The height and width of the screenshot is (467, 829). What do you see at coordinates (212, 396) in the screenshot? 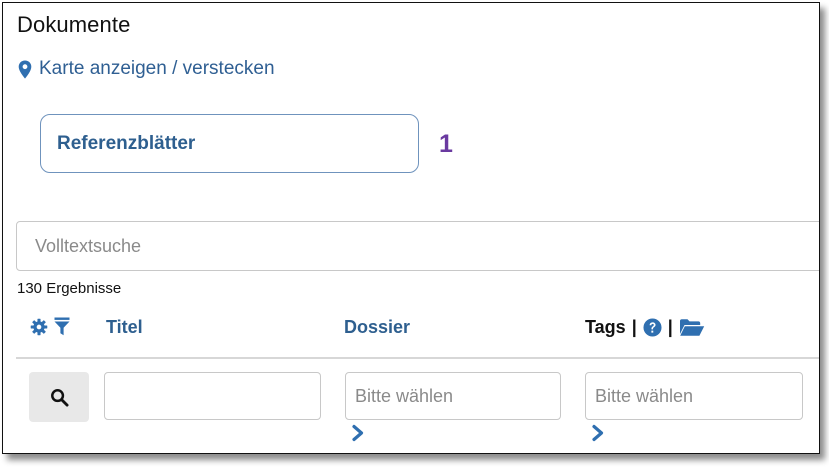
I see `title-filter-input` at bounding box center [212, 396].